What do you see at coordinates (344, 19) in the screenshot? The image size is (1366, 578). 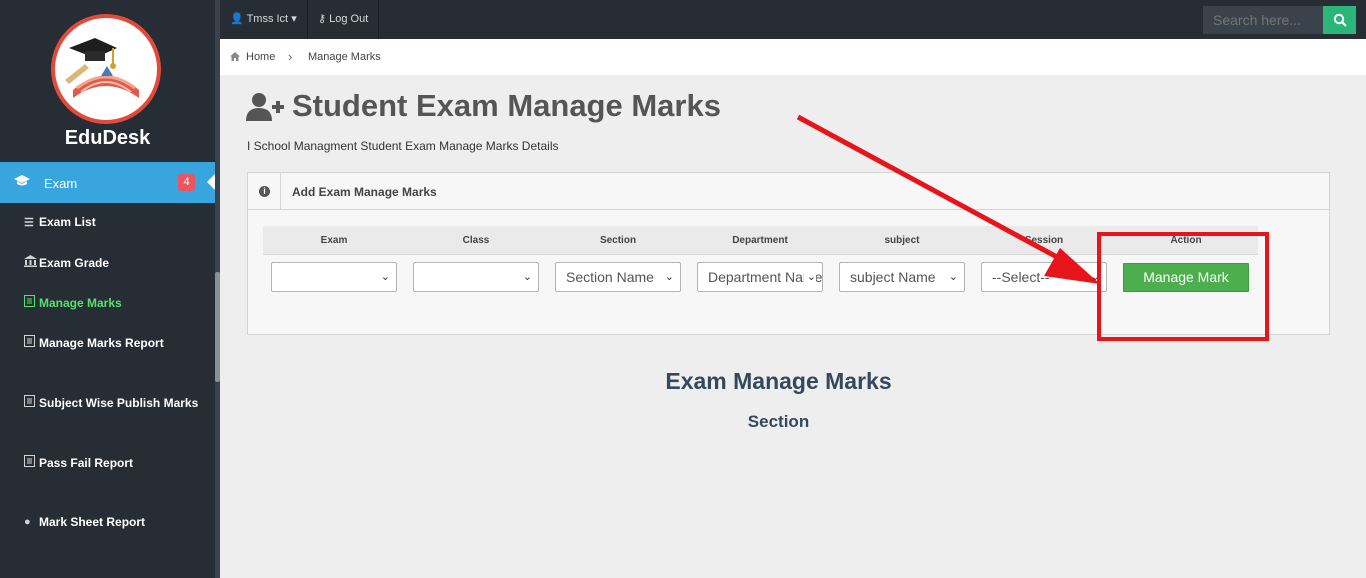 I see `logout-button: ⚷ Log Out` at bounding box center [344, 19].